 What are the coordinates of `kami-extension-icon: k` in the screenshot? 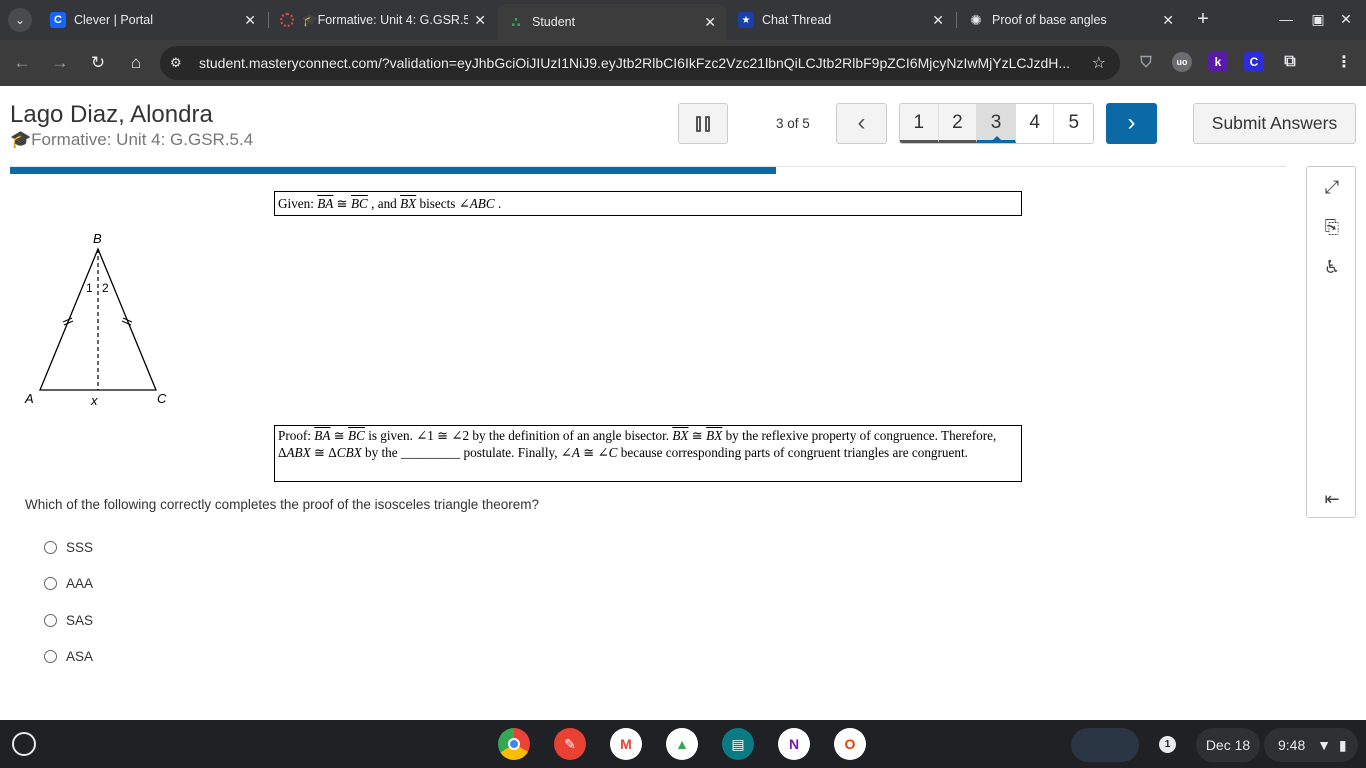 It's located at (1218, 62).